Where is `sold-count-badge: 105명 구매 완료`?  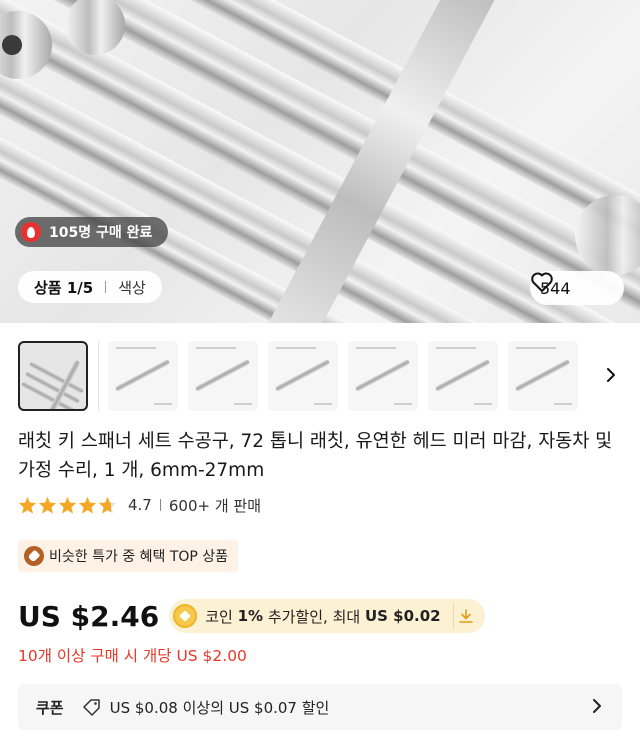
sold-count-badge: 105명 구매 완료 is located at coordinates (92, 232).